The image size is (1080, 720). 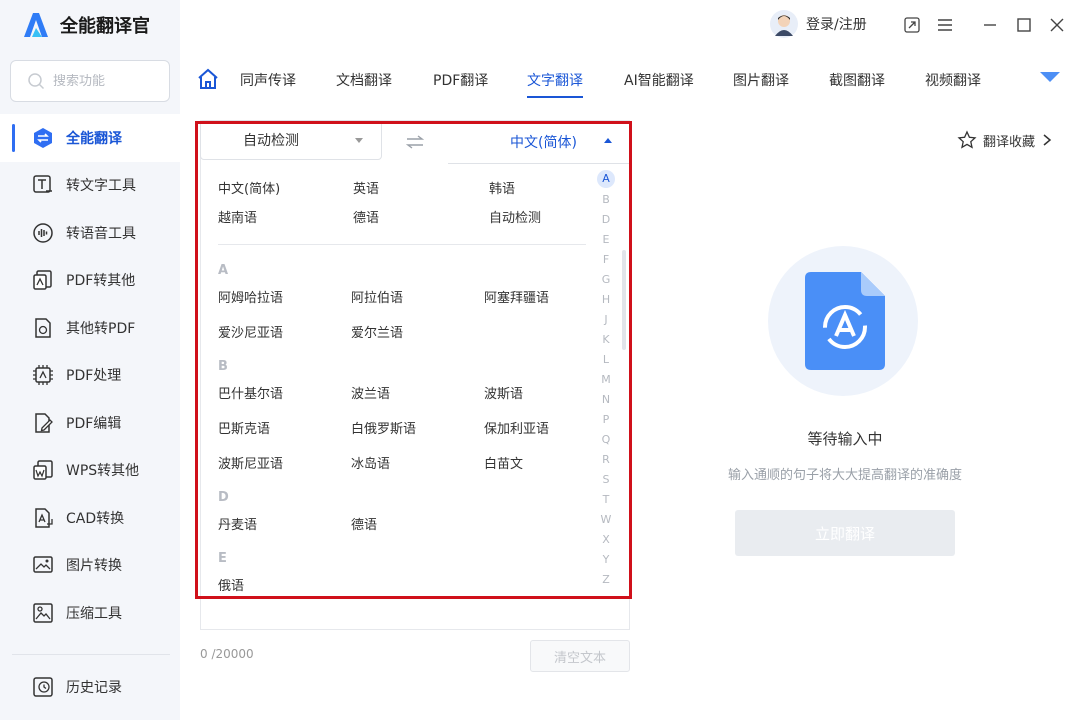 What do you see at coordinates (90, 233) in the screenshot?
I see `sidebar-item-to-speech: 转语音工具` at bounding box center [90, 233].